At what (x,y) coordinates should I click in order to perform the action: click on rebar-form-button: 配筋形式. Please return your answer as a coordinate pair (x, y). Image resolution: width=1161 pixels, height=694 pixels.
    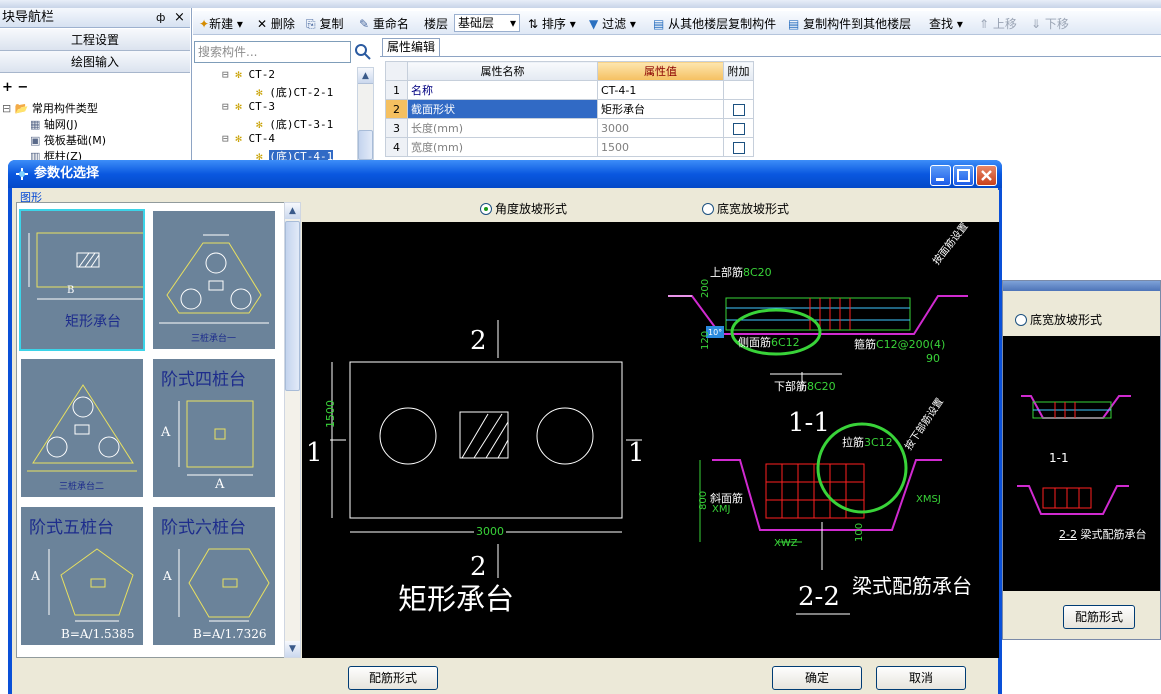
    Looking at the image, I should click on (393, 678).